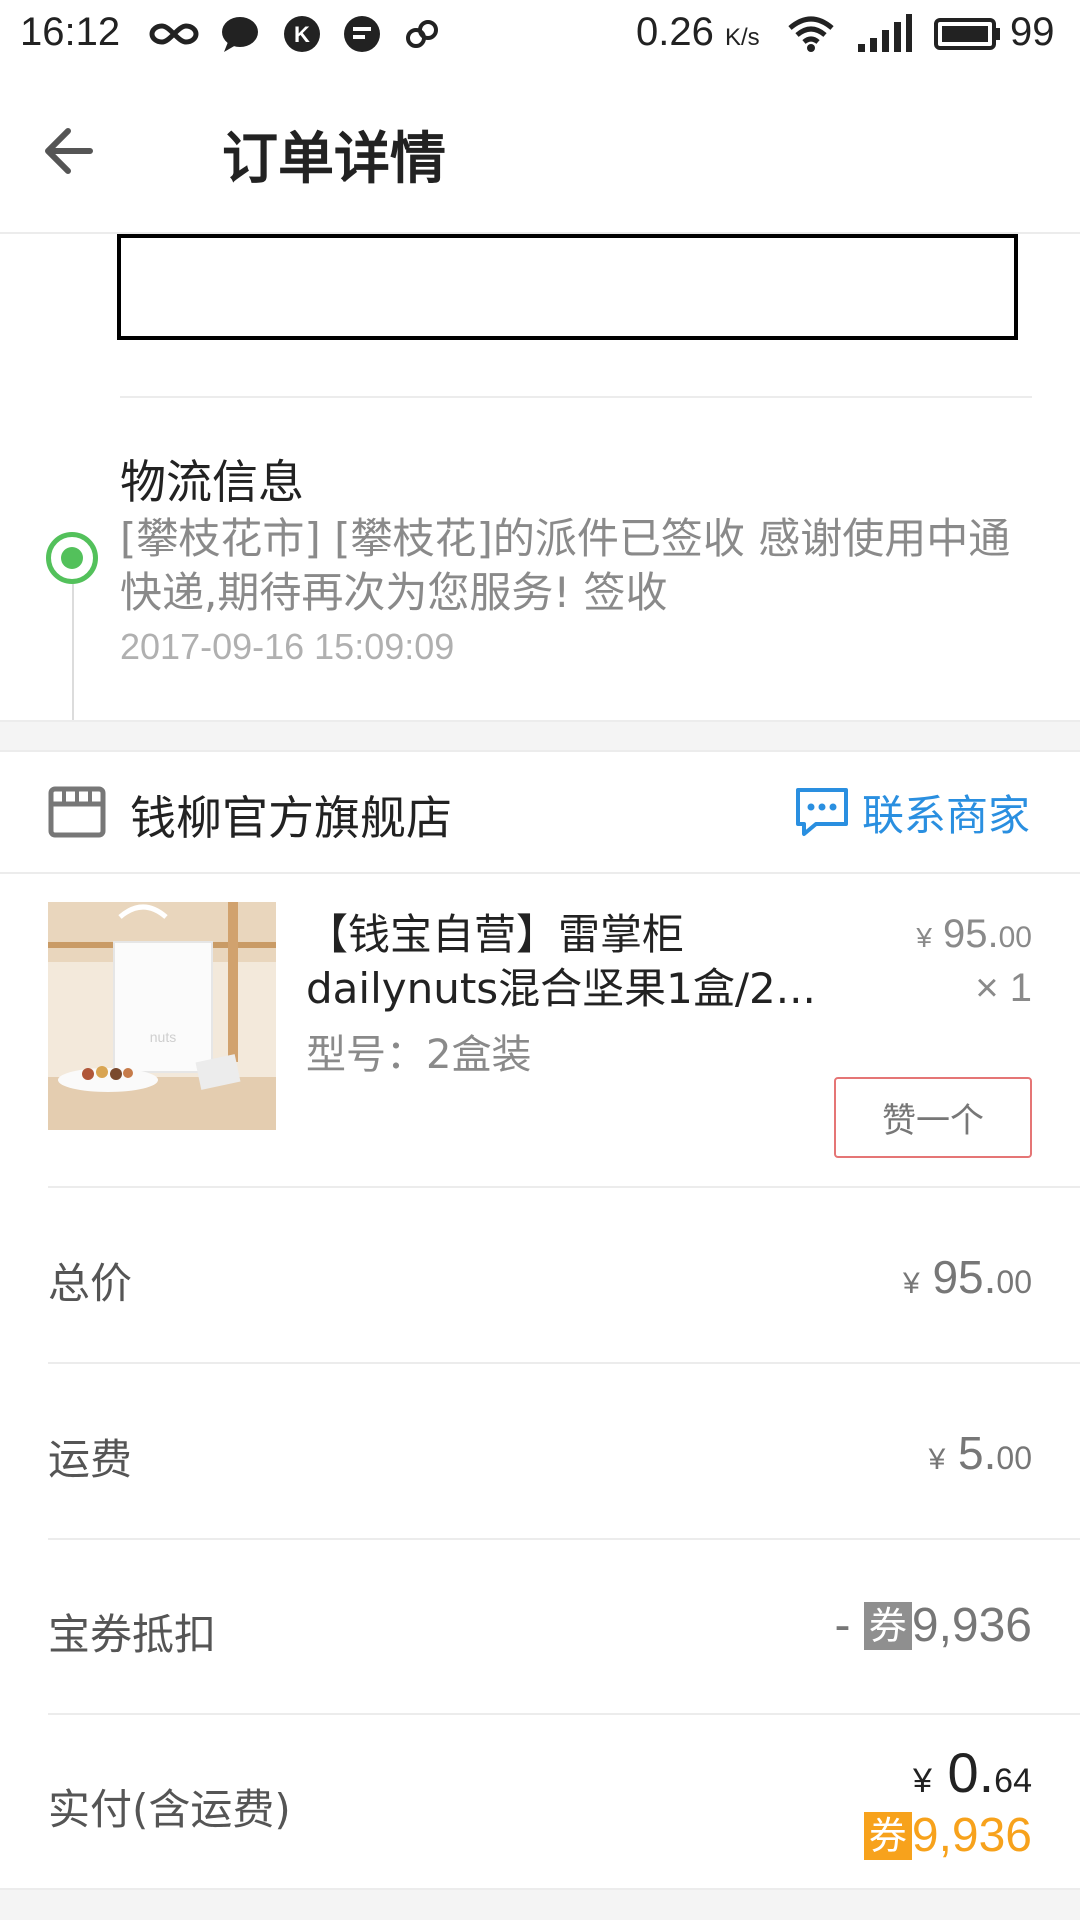 The image size is (1080, 1920). Describe the element at coordinates (334, 159) in the screenshot. I see `page-title: 订单详情` at that location.